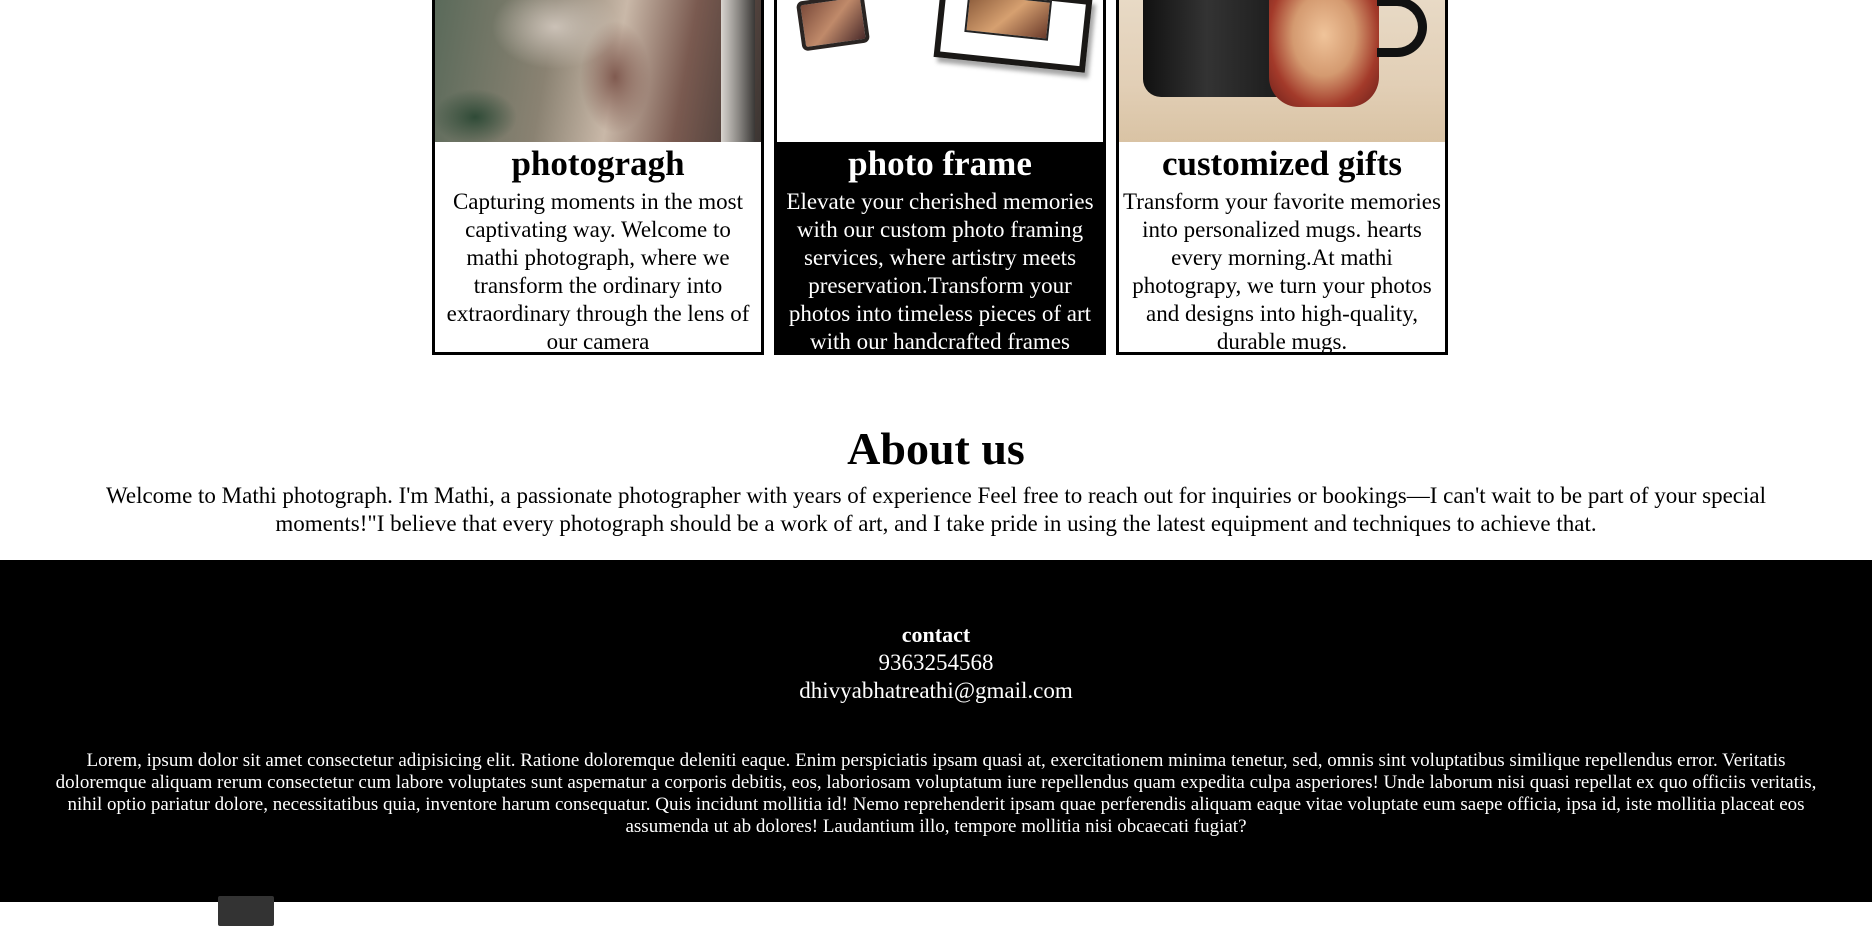 This screenshot has width=1872, height=926. What do you see at coordinates (940, 163) in the screenshot?
I see `service-title: photo frame` at bounding box center [940, 163].